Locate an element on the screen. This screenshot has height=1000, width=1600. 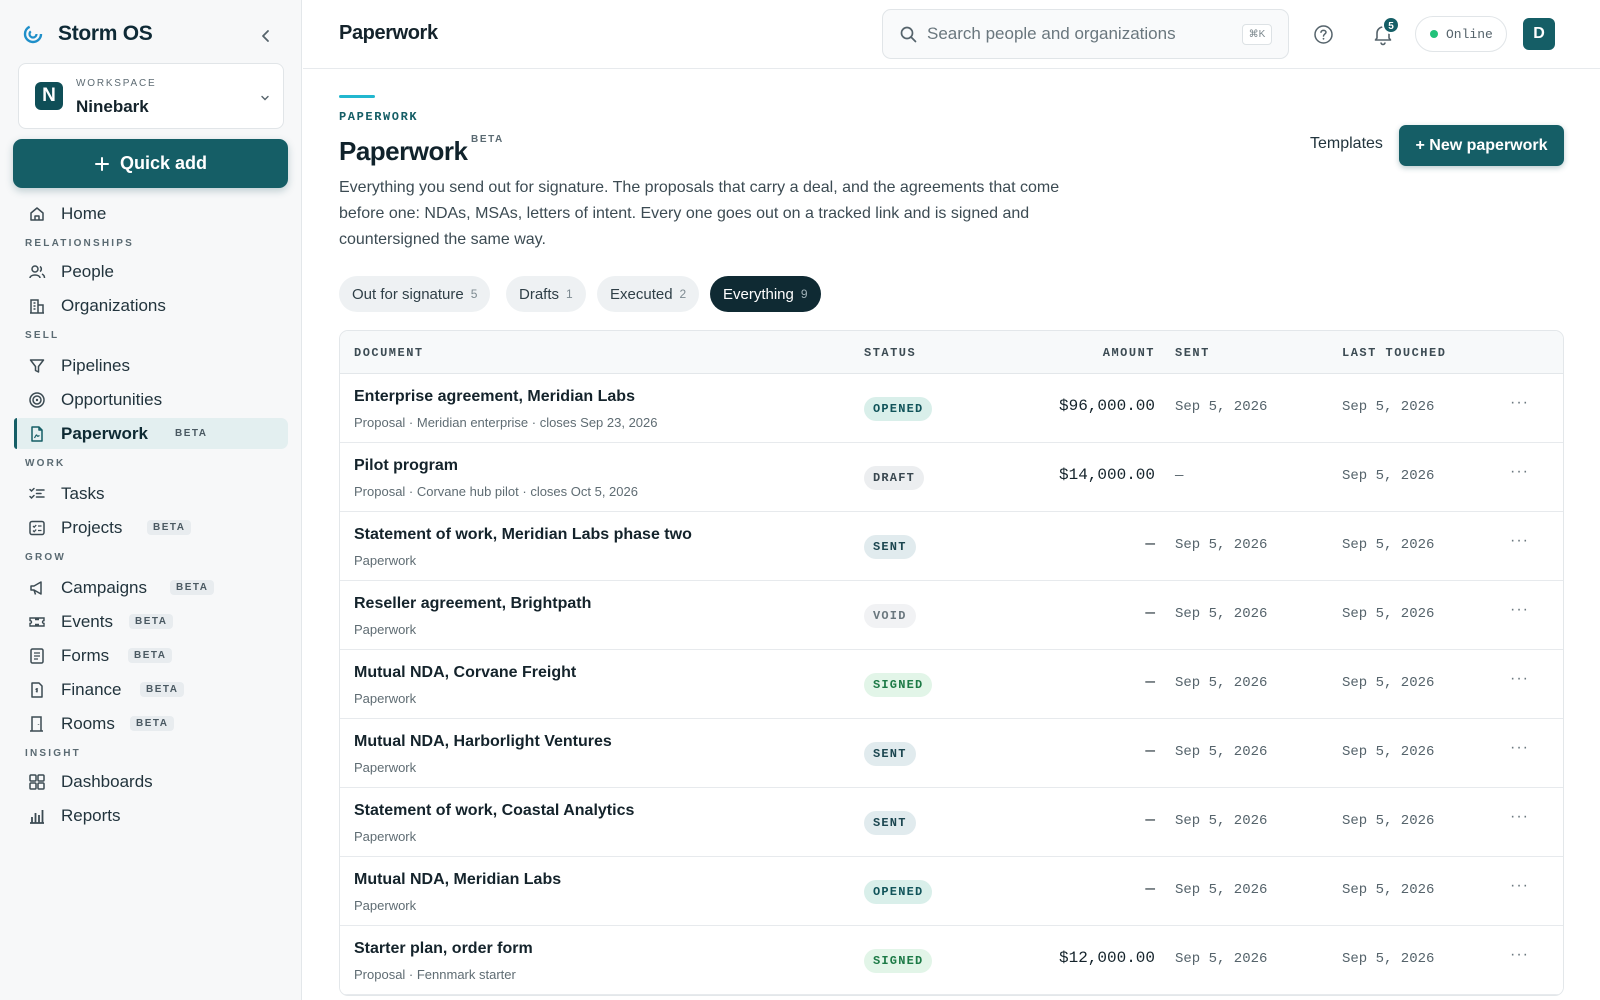
beta-badge: BETA is located at coordinates (192, 587).